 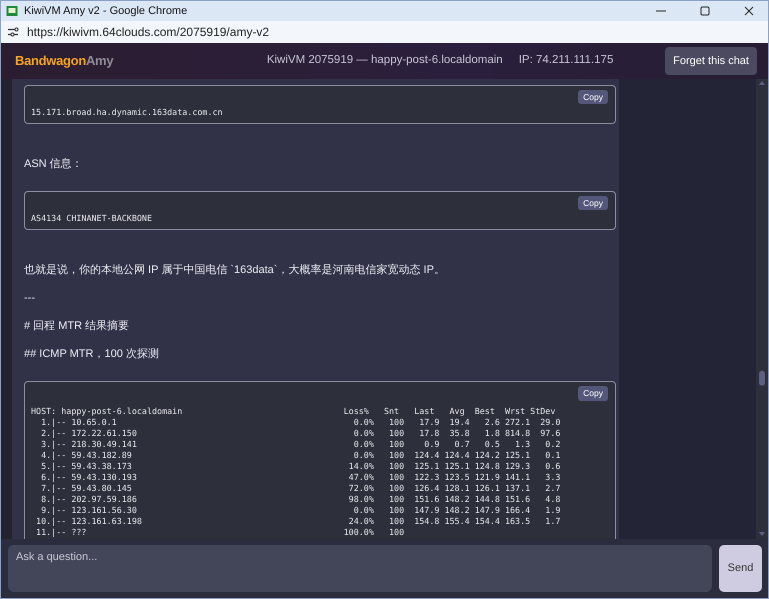 I want to click on close-icon, so click(x=749, y=11).